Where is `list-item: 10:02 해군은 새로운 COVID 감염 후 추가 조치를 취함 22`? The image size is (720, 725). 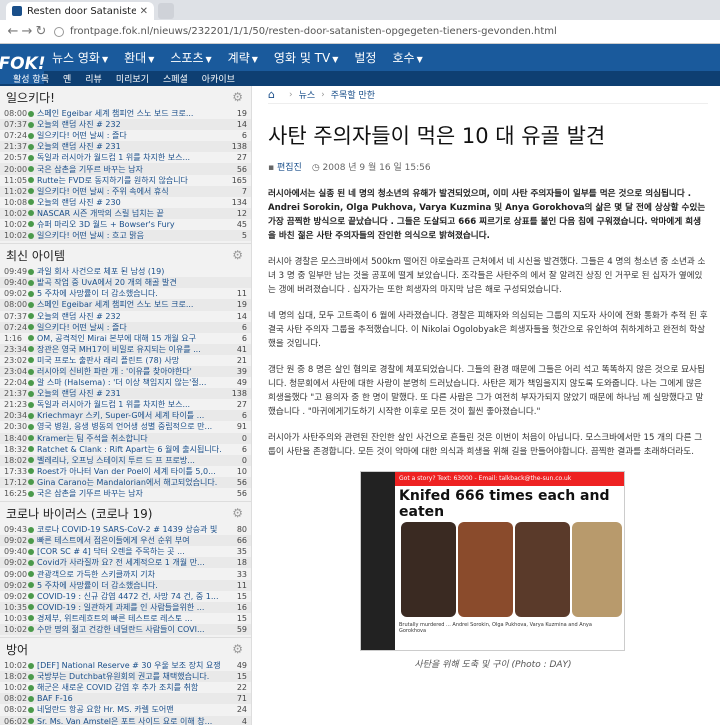
list-item: 10:02 해군은 새로운 COVID 감염 후 추가 조치를 취함 22 is located at coordinates (125, 687).